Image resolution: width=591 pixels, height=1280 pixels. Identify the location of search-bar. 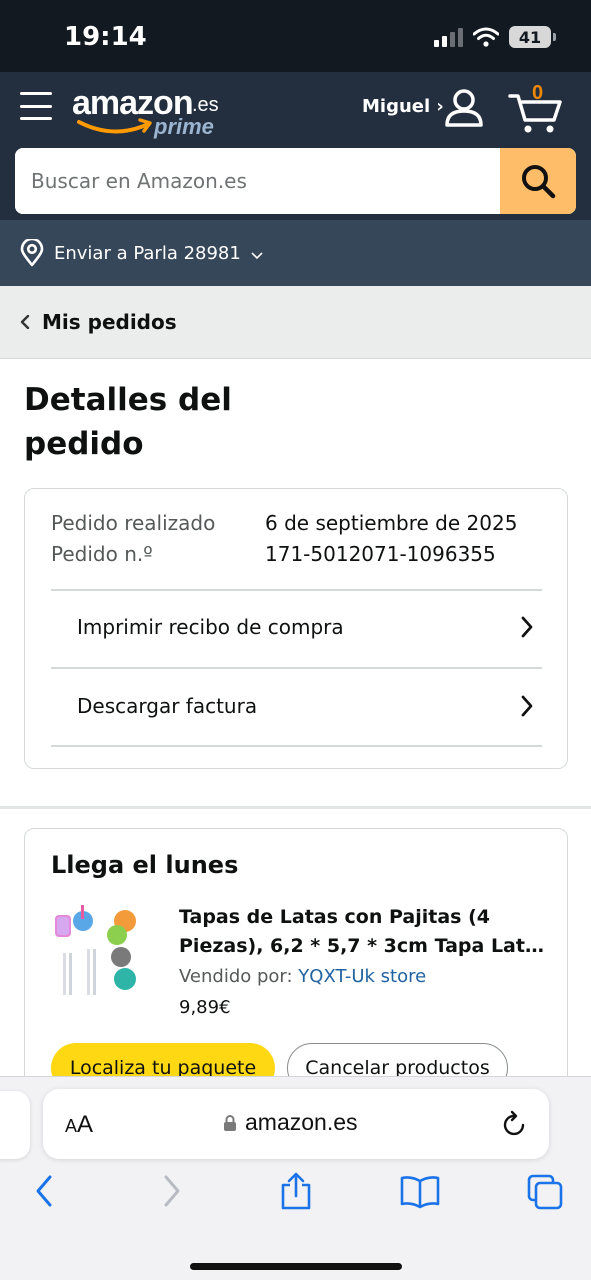
(295, 181).